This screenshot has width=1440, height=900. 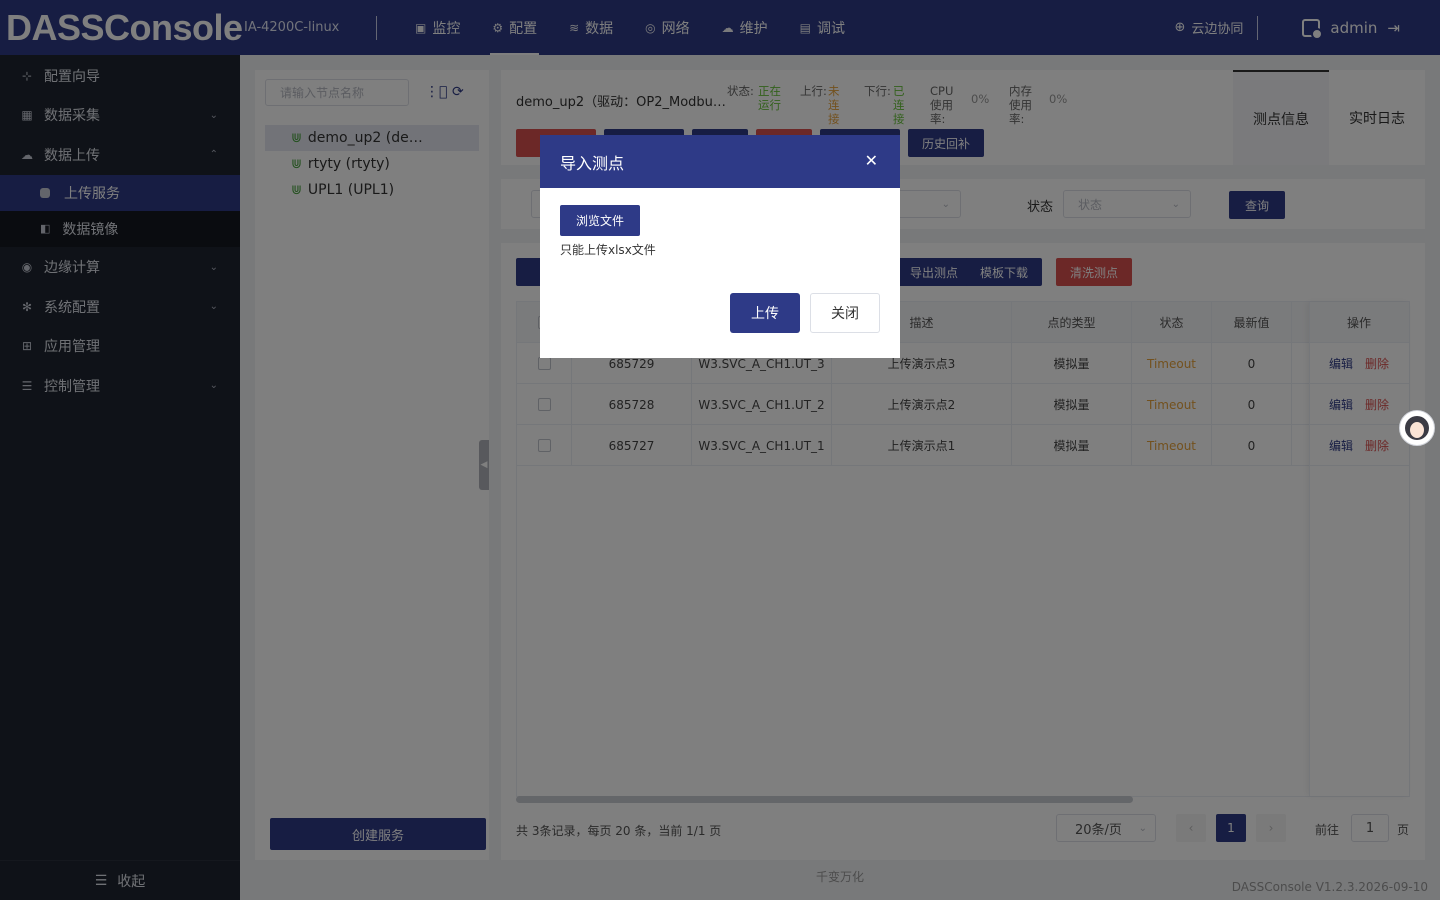 What do you see at coordinates (720, 161) in the screenshot?
I see `dialog-header: 导入测点 ✕` at bounding box center [720, 161].